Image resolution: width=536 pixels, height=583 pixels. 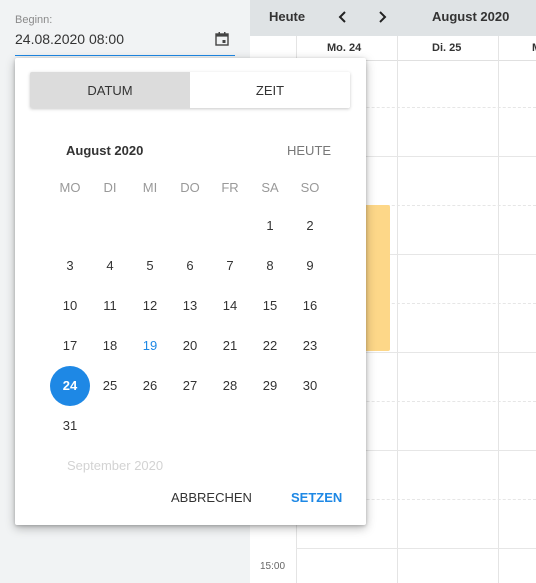 I want to click on weekday-label: MO, so click(x=70, y=187).